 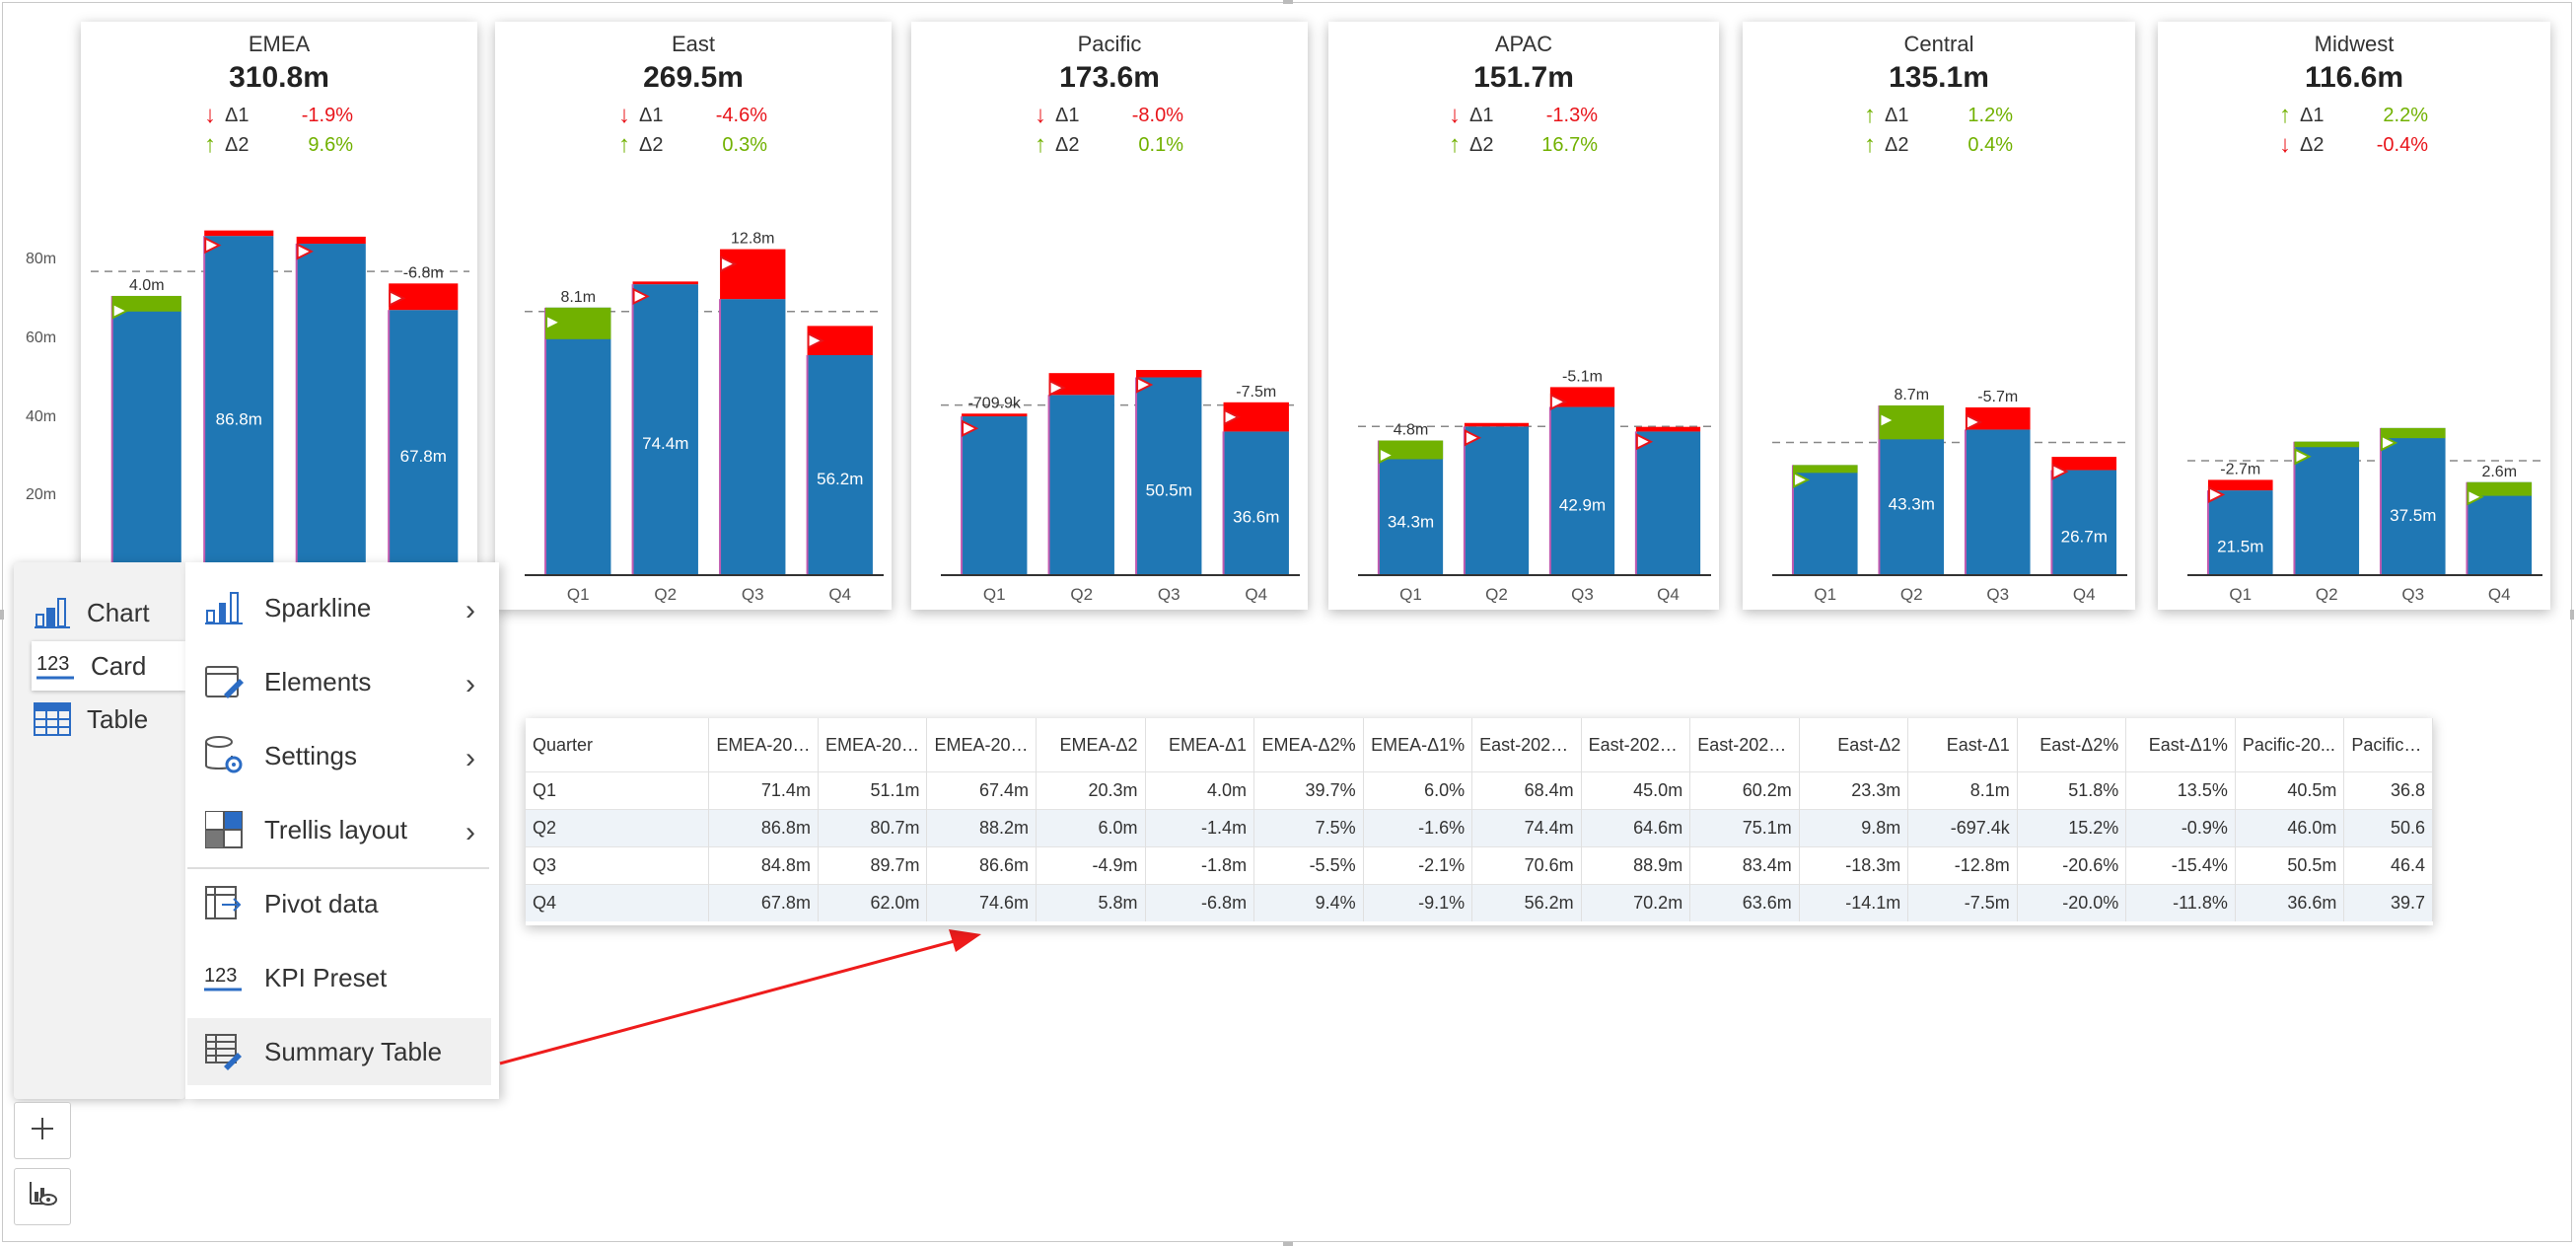 What do you see at coordinates (1200, 745) in the screenshot?
I see `column-header: EMEA-Δ1` at bounding box center [1200, 745].